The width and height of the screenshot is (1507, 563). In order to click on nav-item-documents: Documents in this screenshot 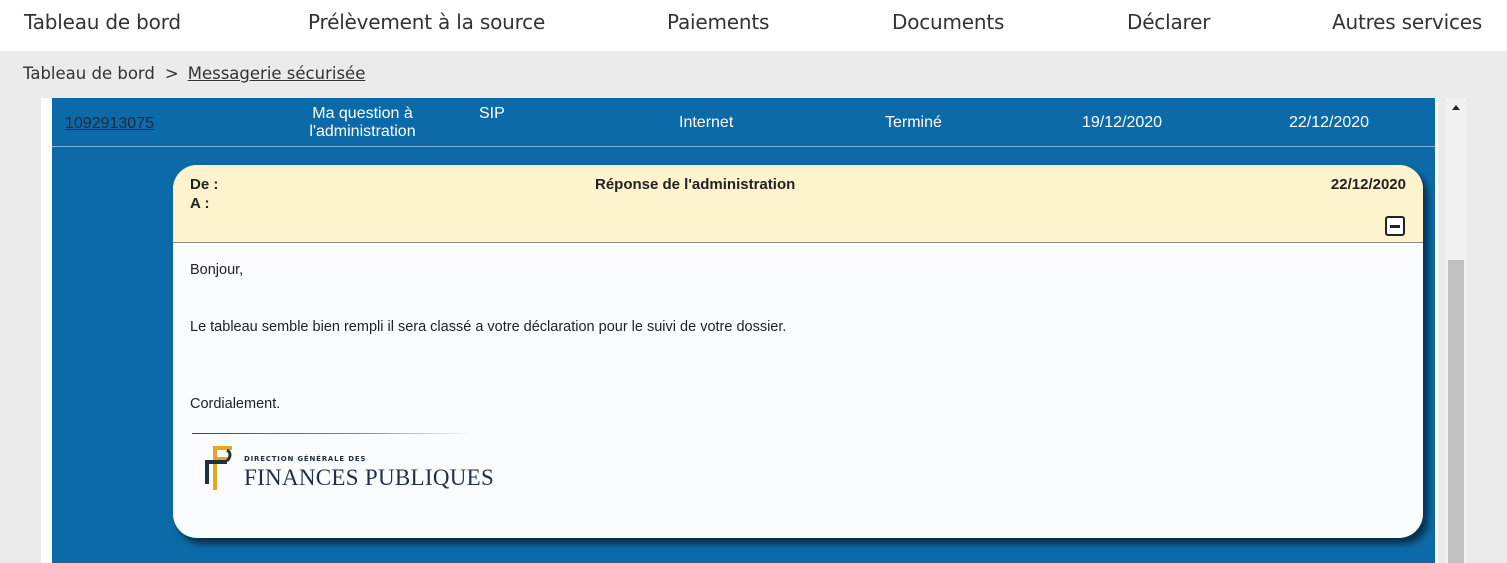, I will do `click(948, 22)`.